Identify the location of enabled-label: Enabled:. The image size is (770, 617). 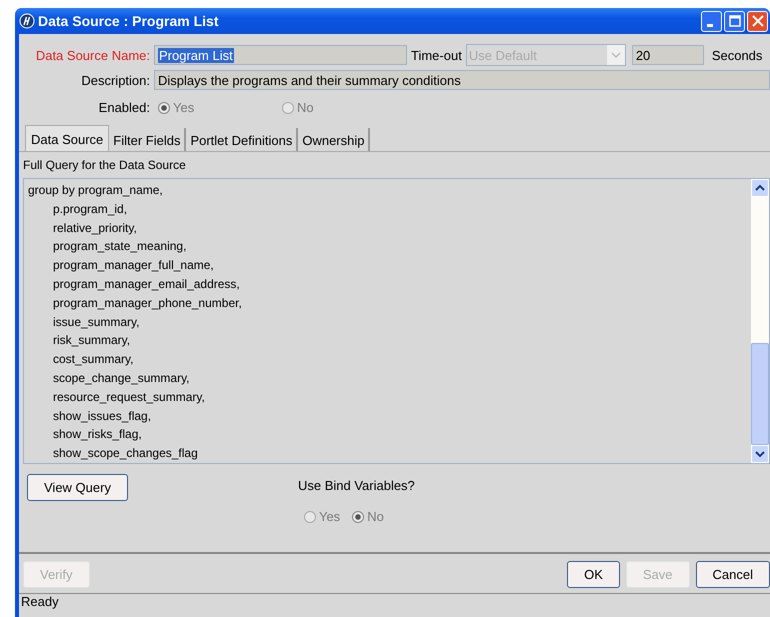
(124, 107).